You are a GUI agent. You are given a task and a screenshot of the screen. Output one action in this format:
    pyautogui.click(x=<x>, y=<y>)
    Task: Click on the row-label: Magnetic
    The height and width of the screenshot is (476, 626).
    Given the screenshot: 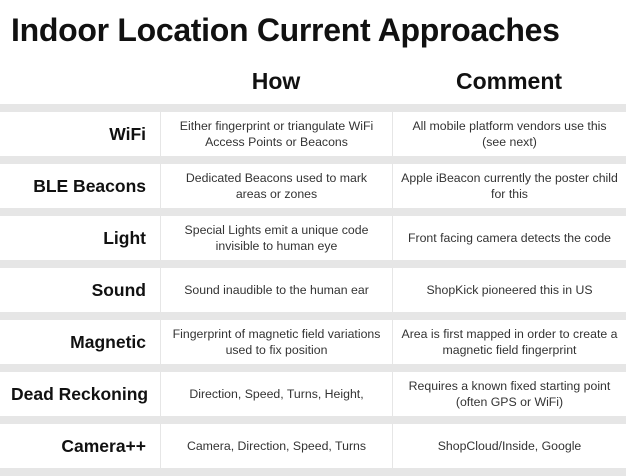 What is the action you would take?
    pyautogui.click(x=108, y=341)
    